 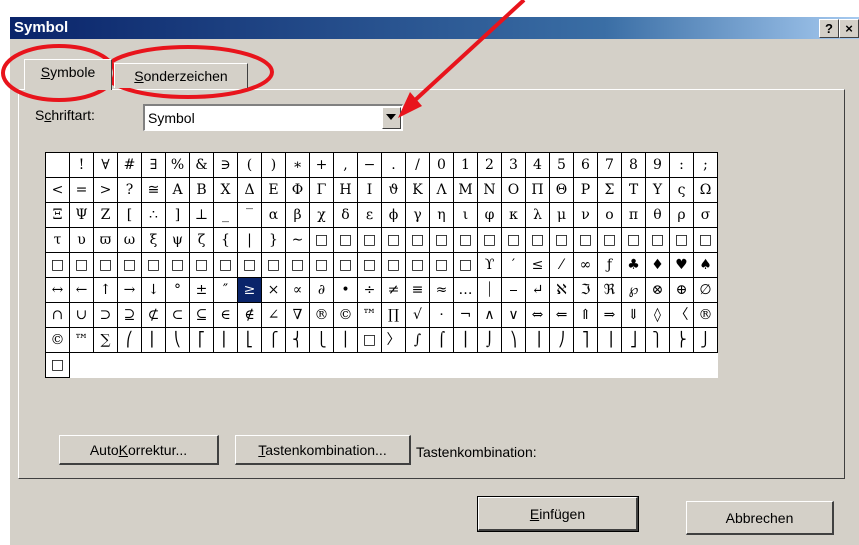 I want to click on symbol-cell: ×, so click(x=273, y=290).